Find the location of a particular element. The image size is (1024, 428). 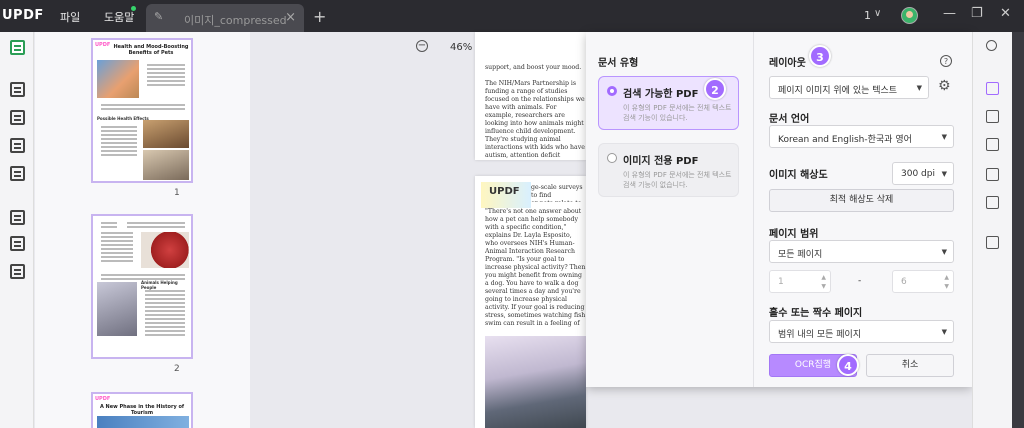

search-icon is located at coordinates (991, 45).